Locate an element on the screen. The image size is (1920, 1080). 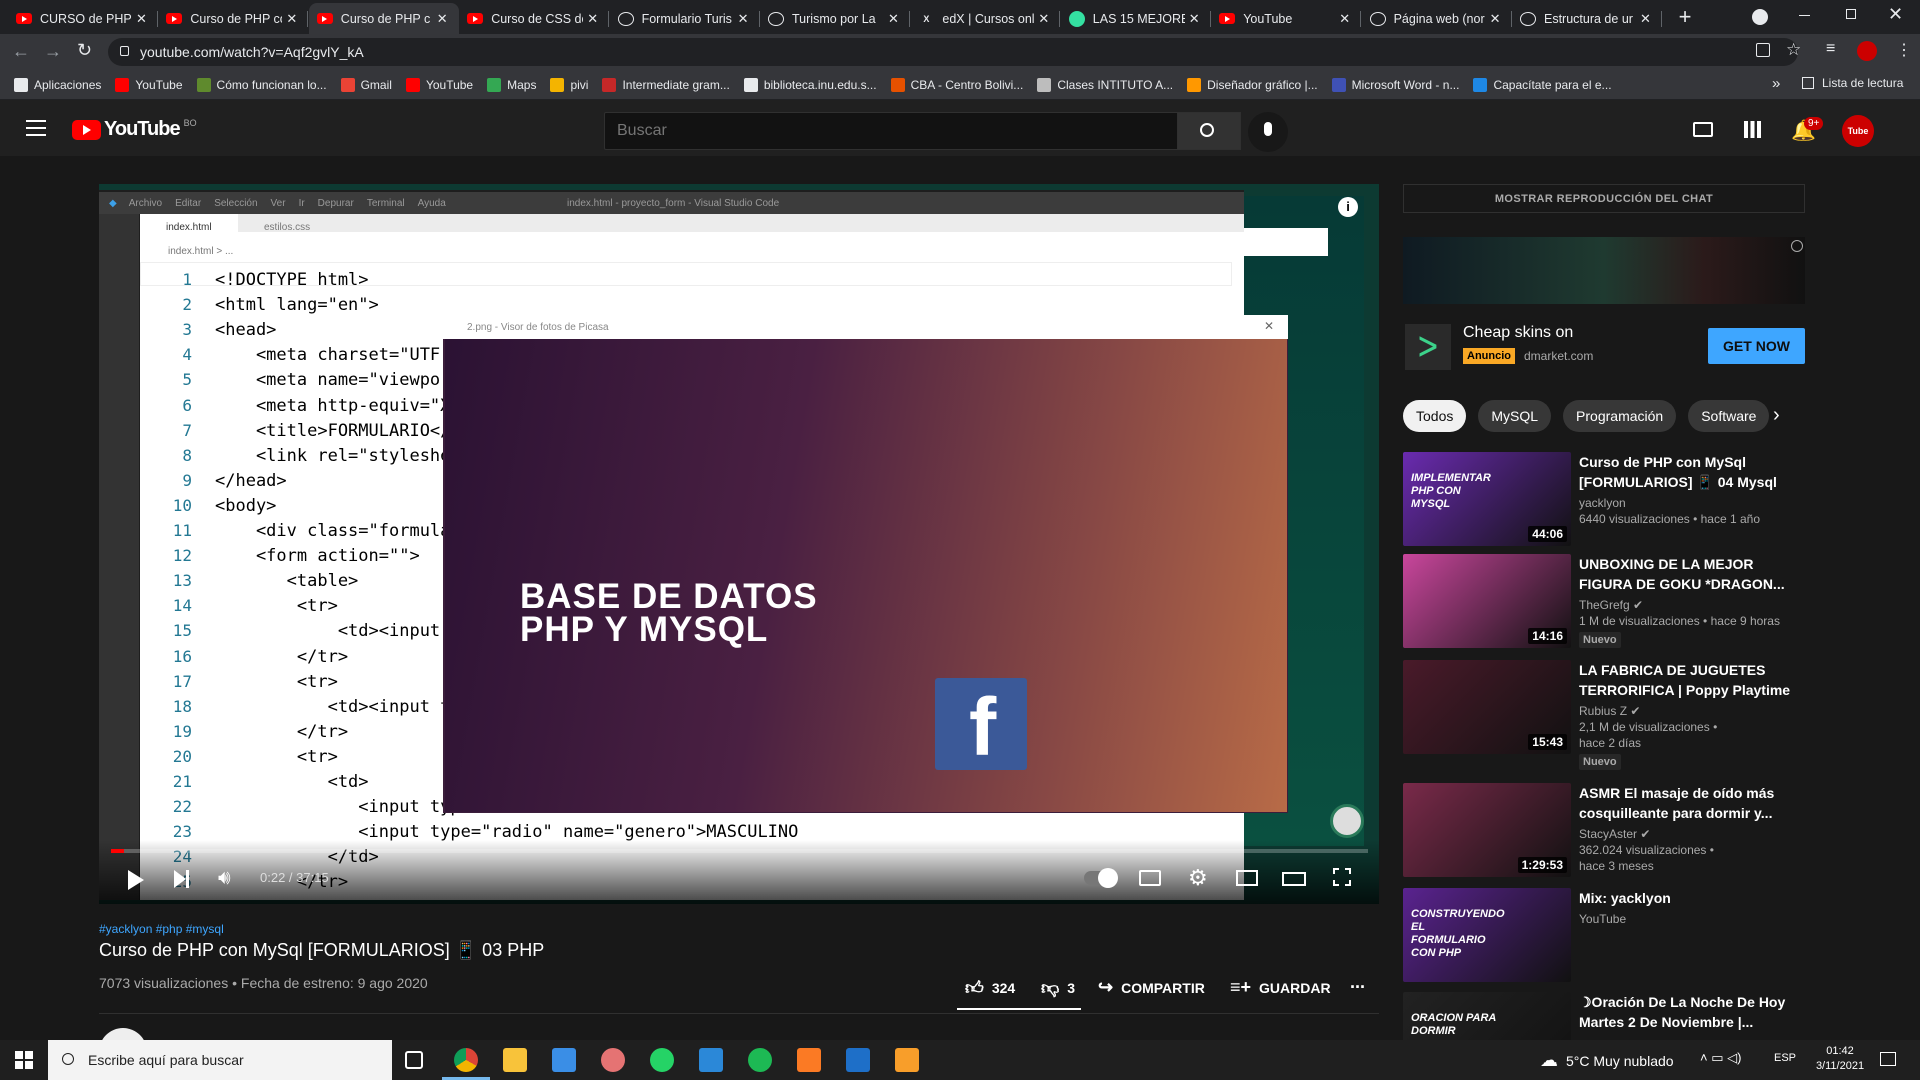
play-button is located at coordinates (136, 880).